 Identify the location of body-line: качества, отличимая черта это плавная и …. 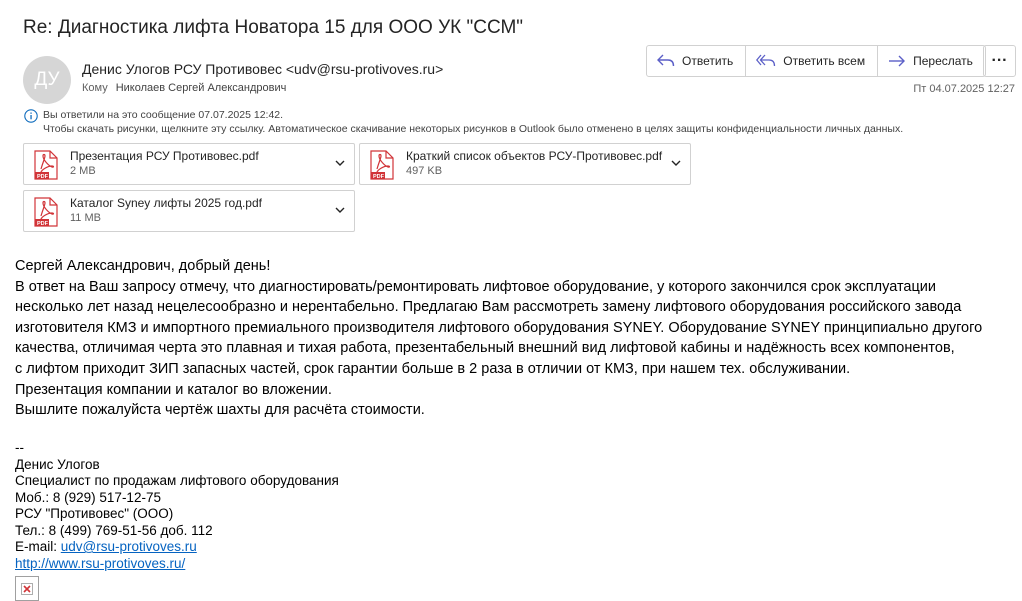
(485, 348).